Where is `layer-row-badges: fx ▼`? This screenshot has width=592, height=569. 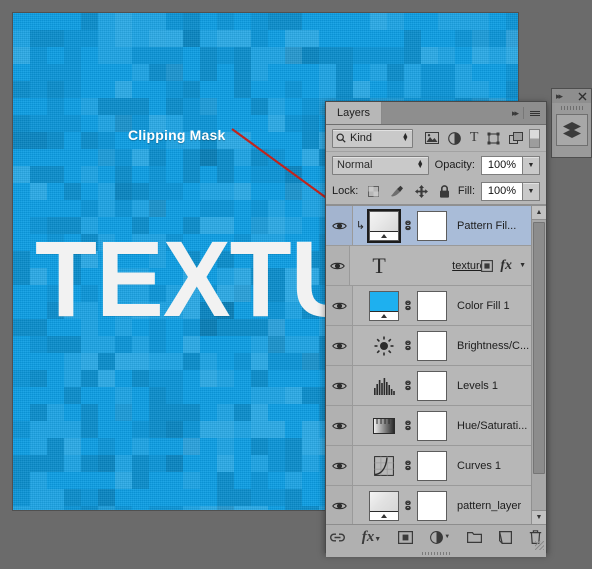
layer-row-badges: fx ▼ is located at coordinates (506, 266).